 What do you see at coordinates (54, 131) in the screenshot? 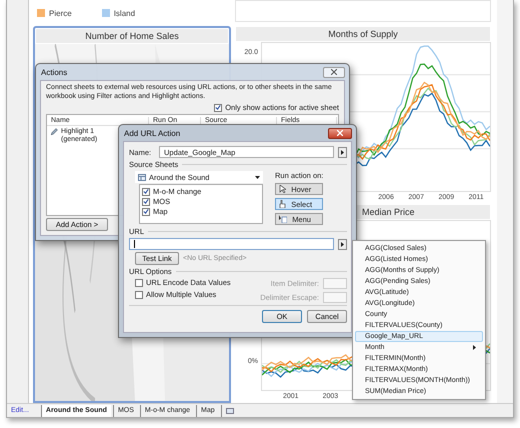
I see `pencil-icon` at bounding box center [54, 131].